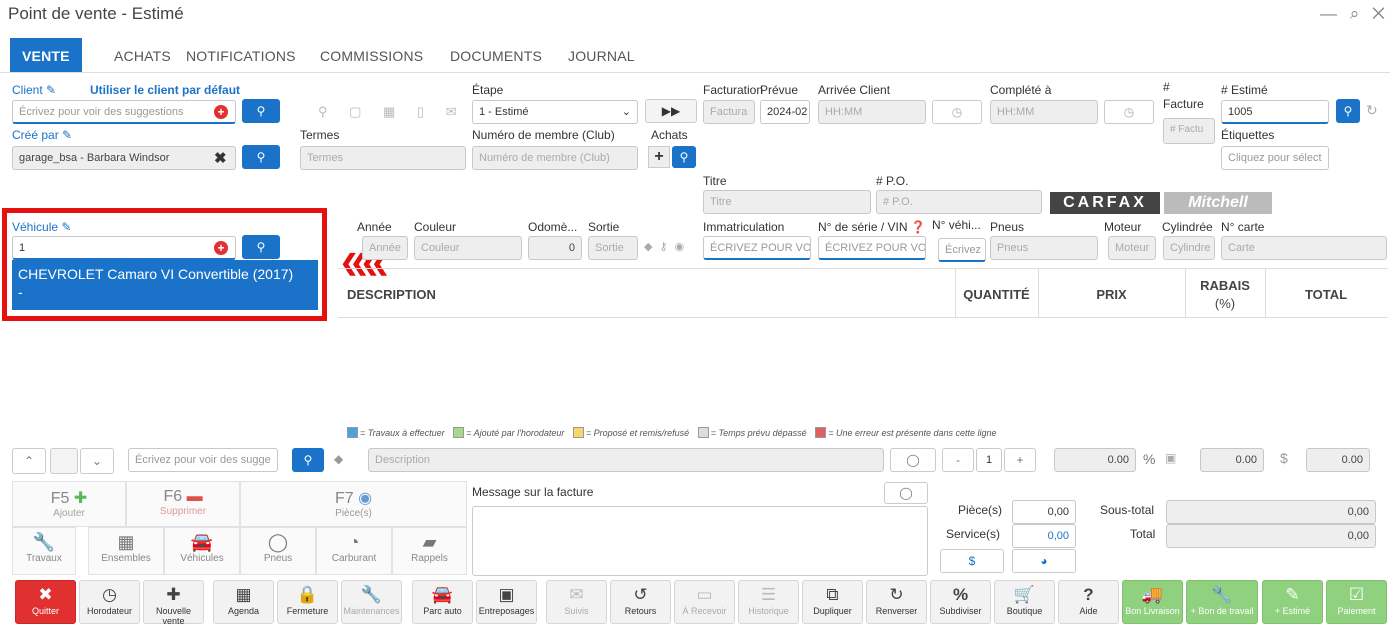 This screenshot has width=1390, height=632. Describe the element at coordinates (354, 551) in the screenshot. I see `fuel-button: ◔ Carburant` at that location.